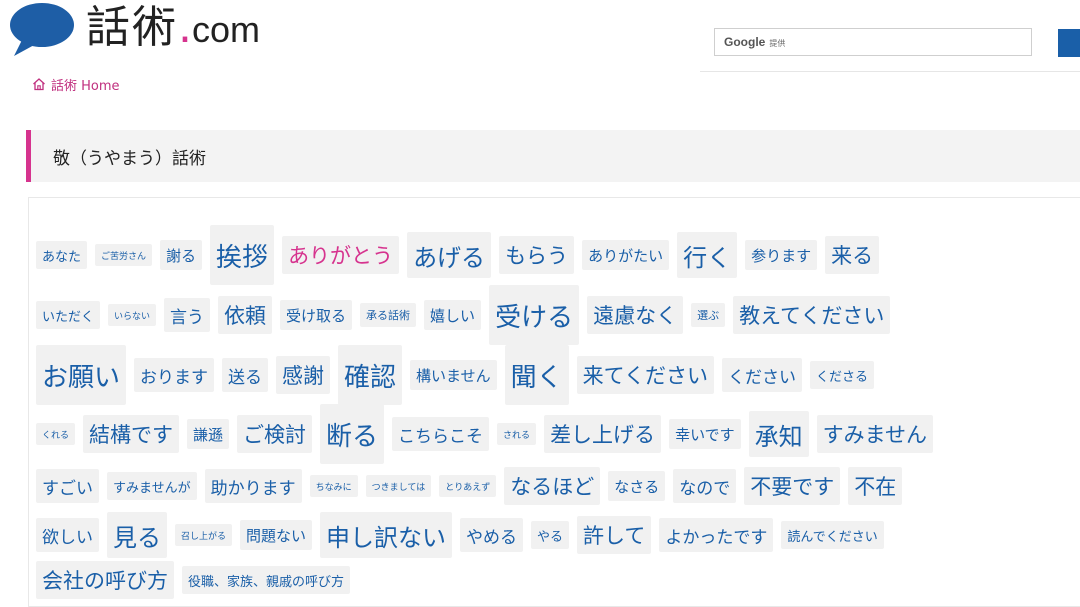 The image size is (1080, 607). What do you see at coordinates (792, 486) in the screenshot?
I see `tag-link: 不要です` at bounding box center [792, 486].